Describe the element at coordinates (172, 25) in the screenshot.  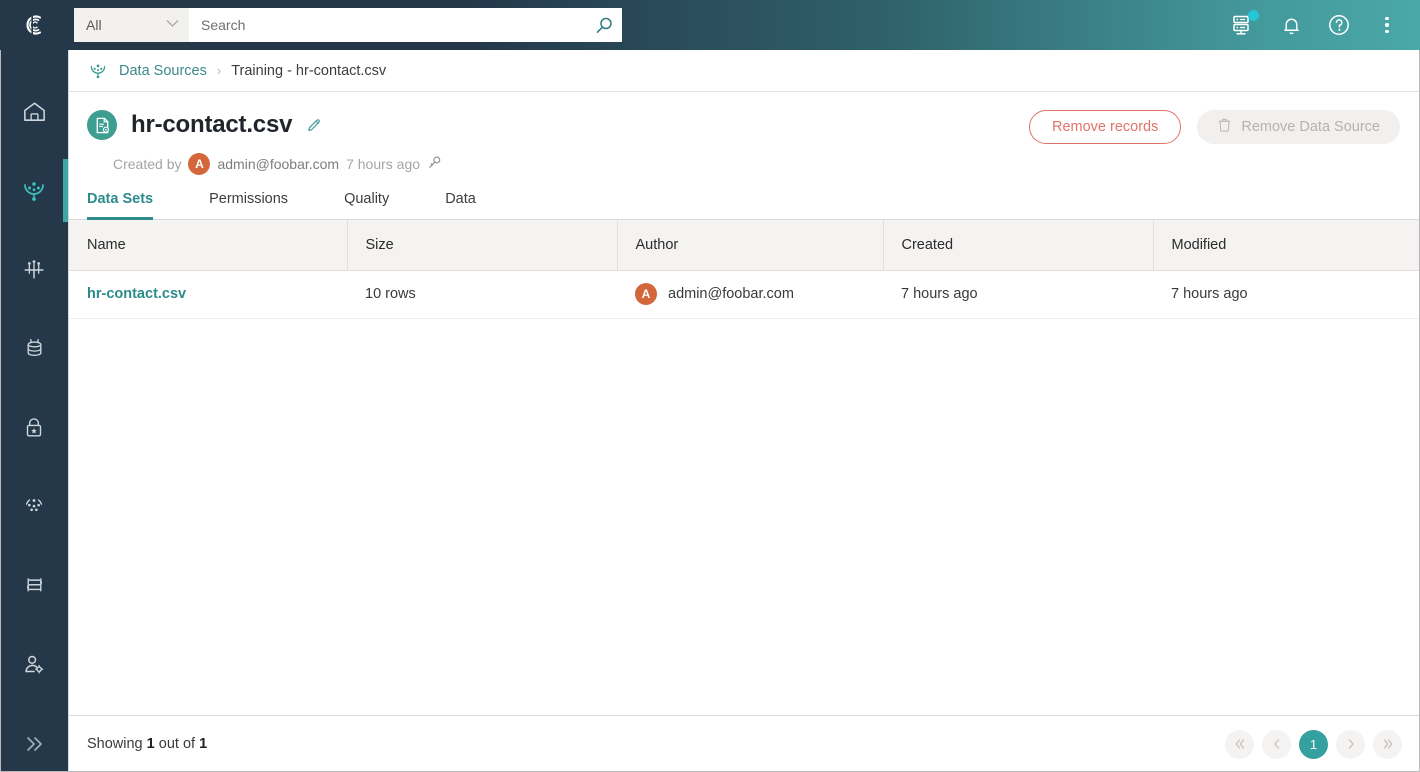
I see `chevron-down-icon` at that location.